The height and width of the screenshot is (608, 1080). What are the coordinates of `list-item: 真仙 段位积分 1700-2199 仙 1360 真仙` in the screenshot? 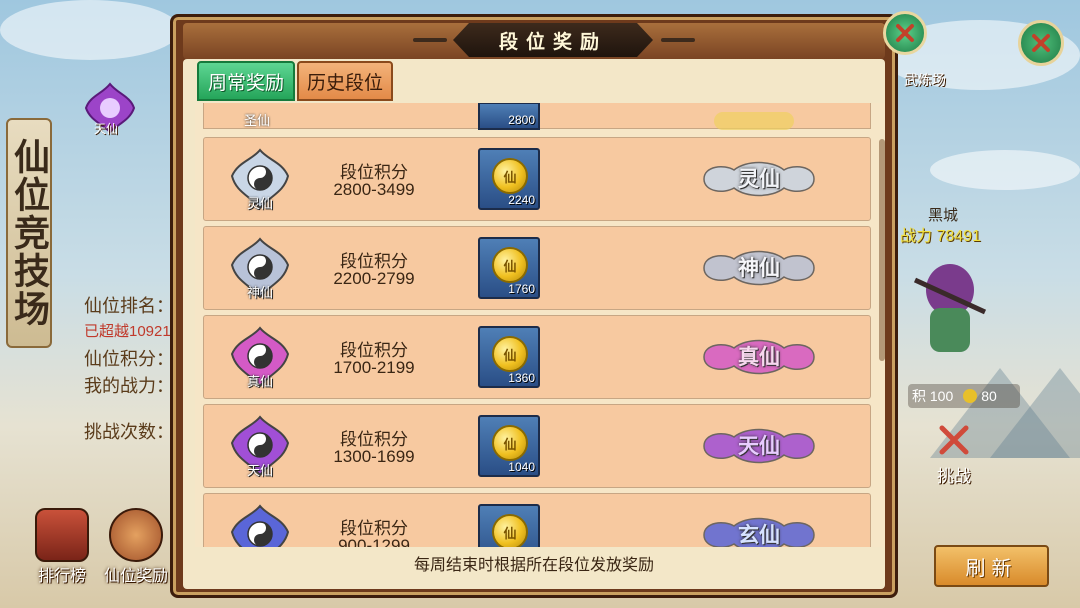 It's located at (537, 357).